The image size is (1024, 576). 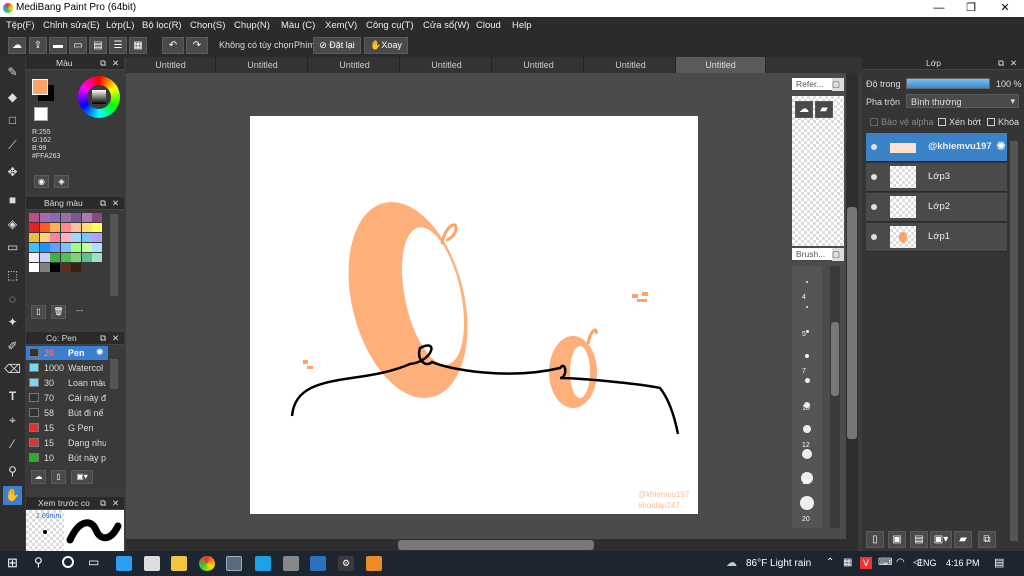 I want to click on task-view-icon: ▭, so click(x=93, y=562).